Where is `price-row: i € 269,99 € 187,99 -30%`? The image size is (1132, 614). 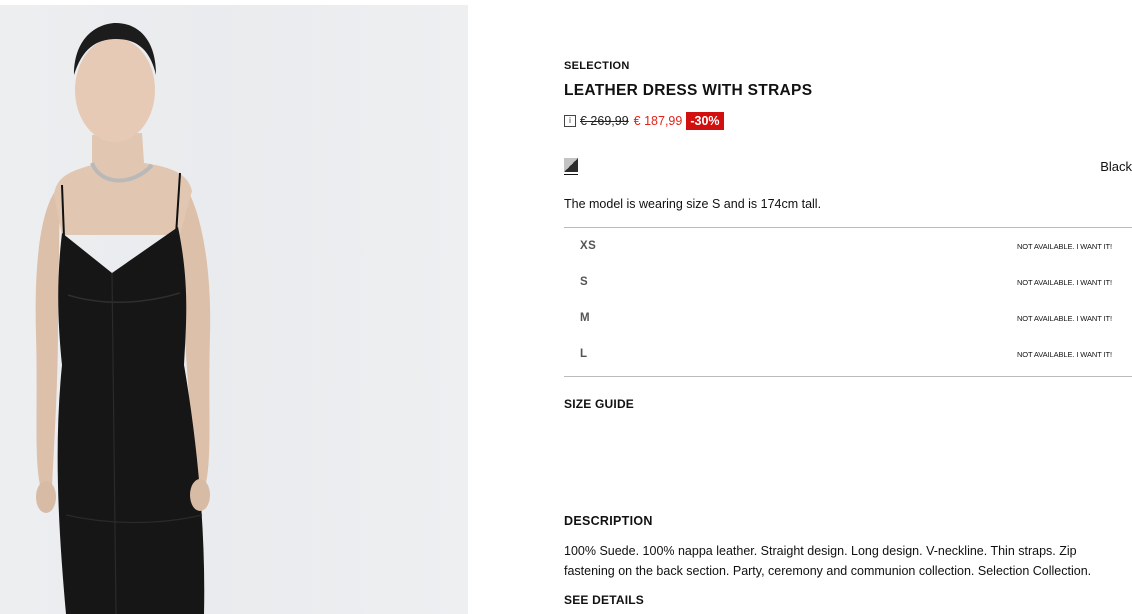
price-row: i € 269,99 € 187,99 -30% is located at coordinates (644, 121).